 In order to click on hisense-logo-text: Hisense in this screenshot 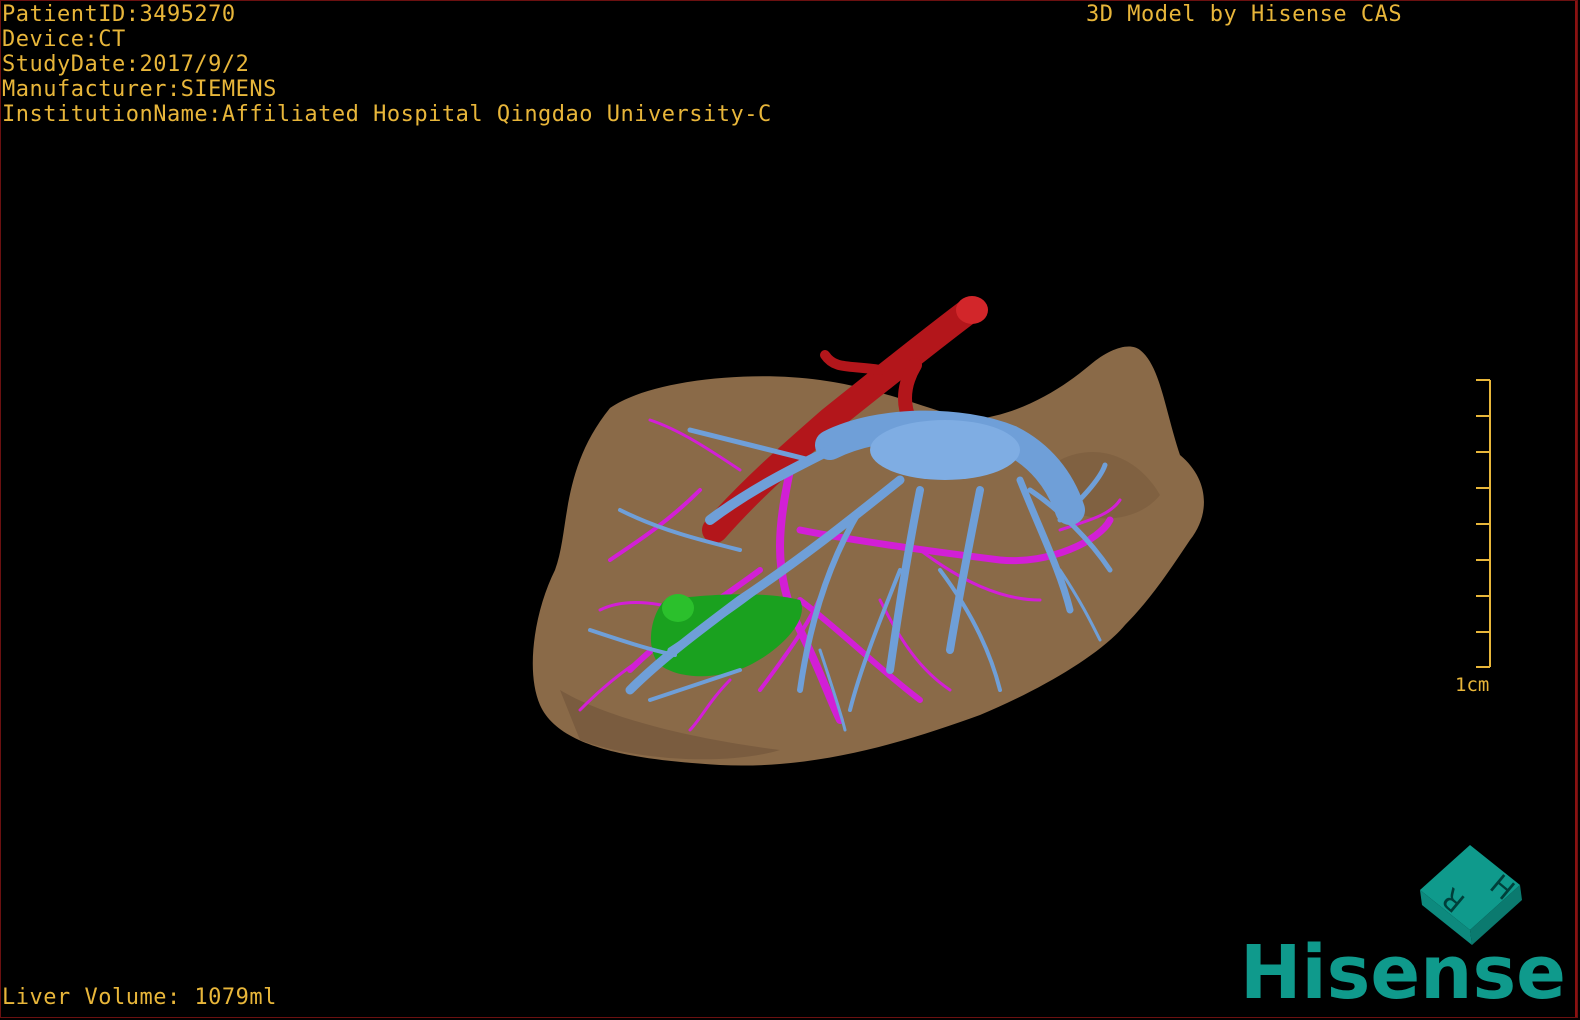, I will do `click(1403, 970)`.